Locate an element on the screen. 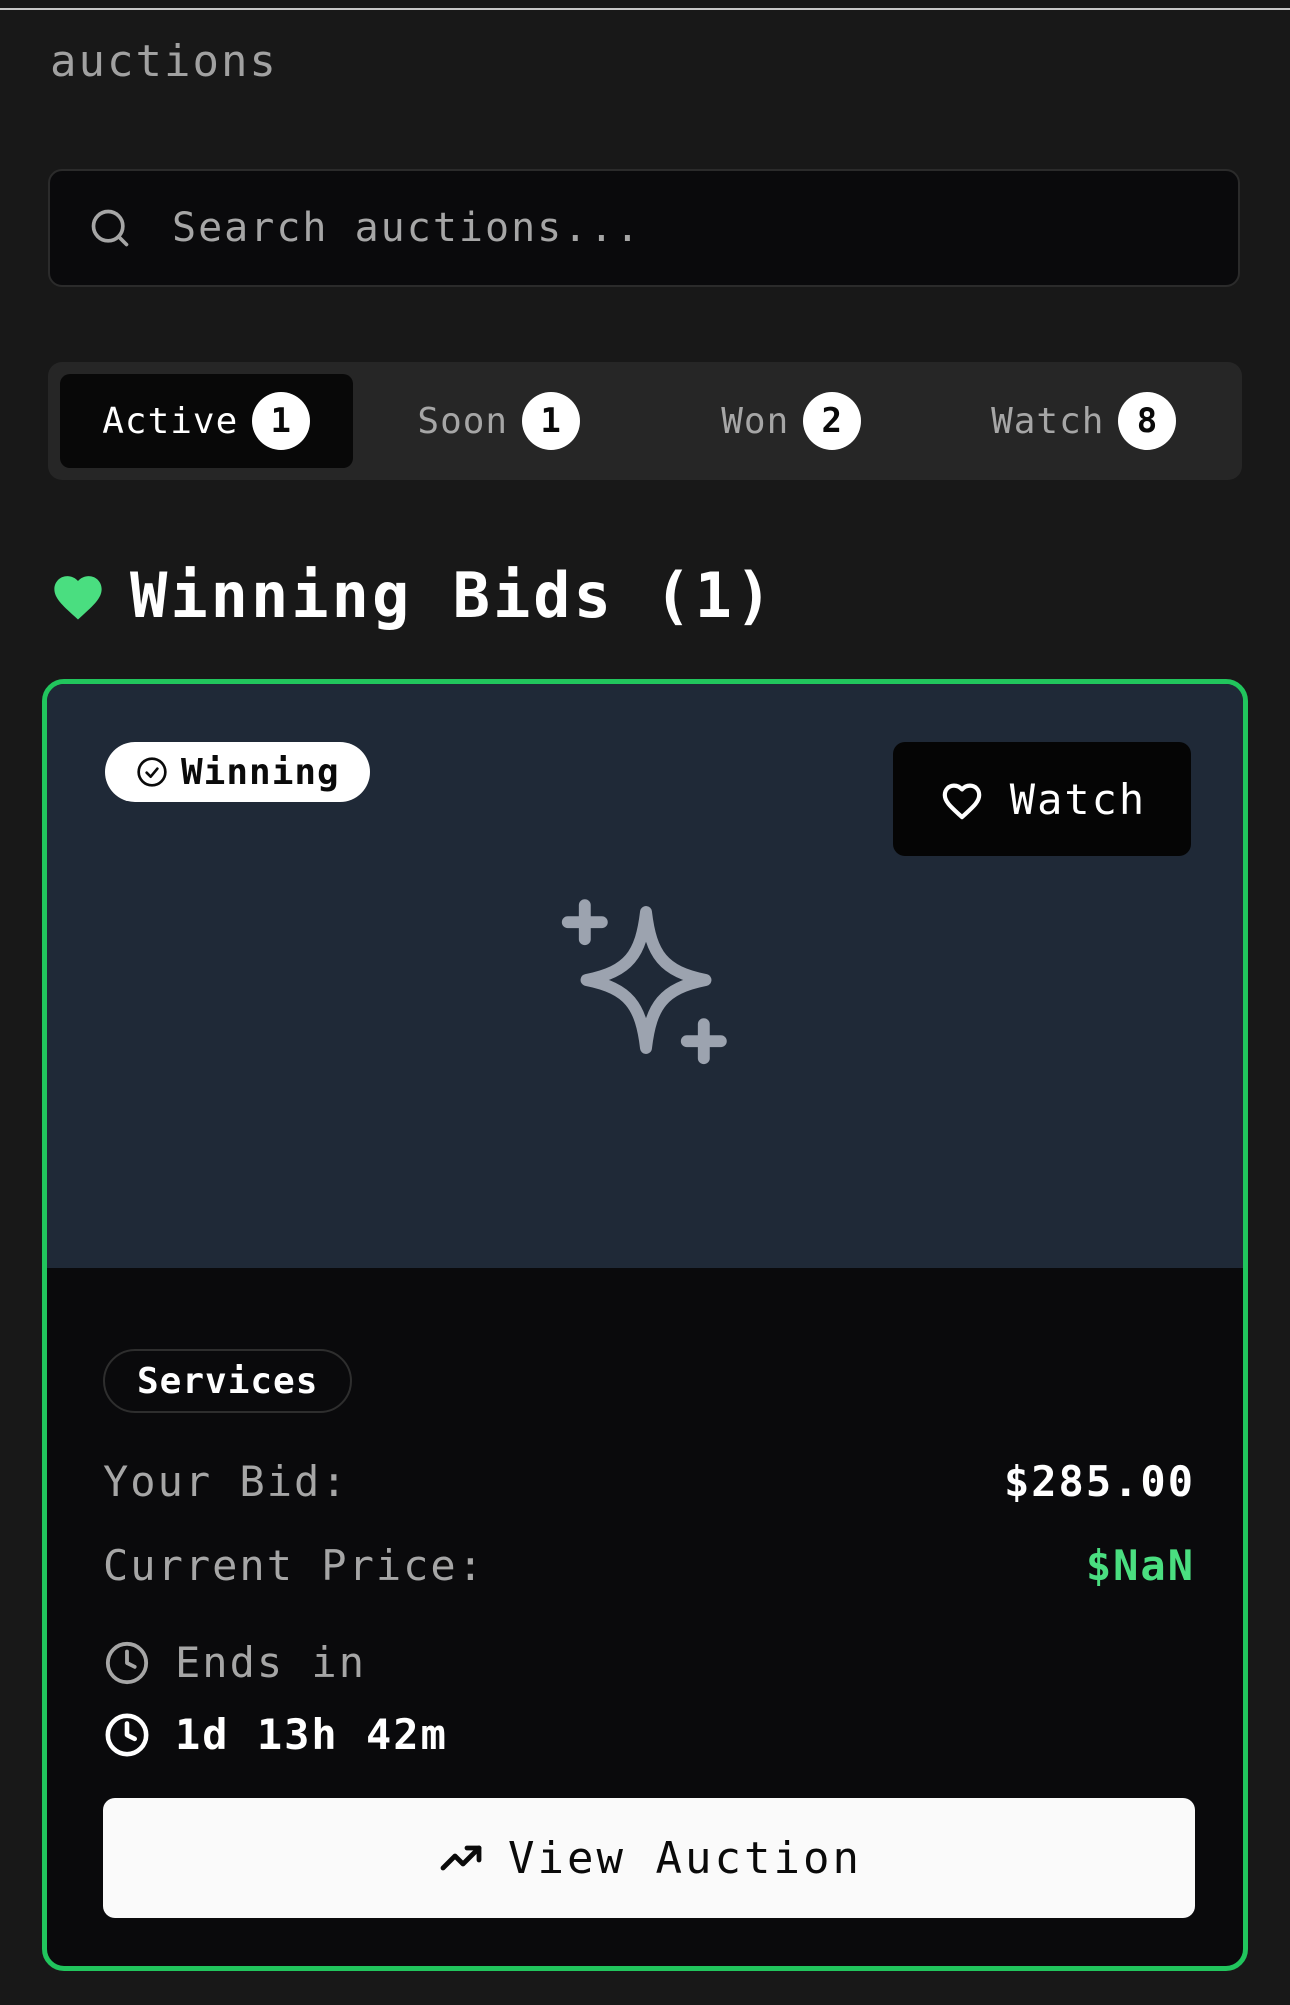 The height and width of the screenshot is (2005, 1290). tab-label: Won is located at coordinates (755, 421).